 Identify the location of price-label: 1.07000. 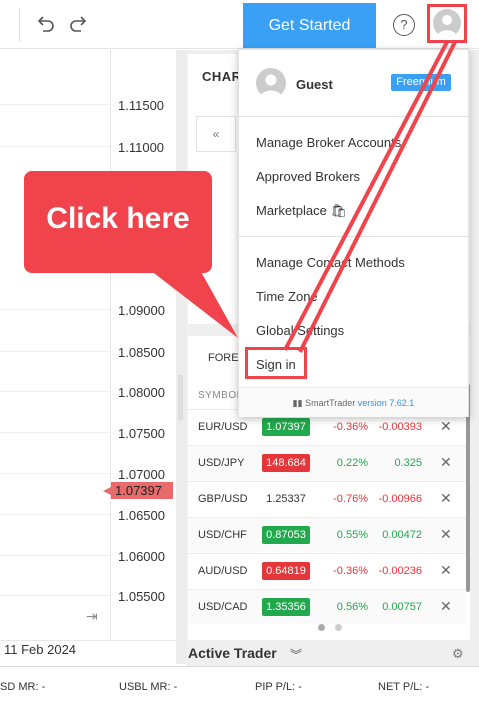
(141, 474).